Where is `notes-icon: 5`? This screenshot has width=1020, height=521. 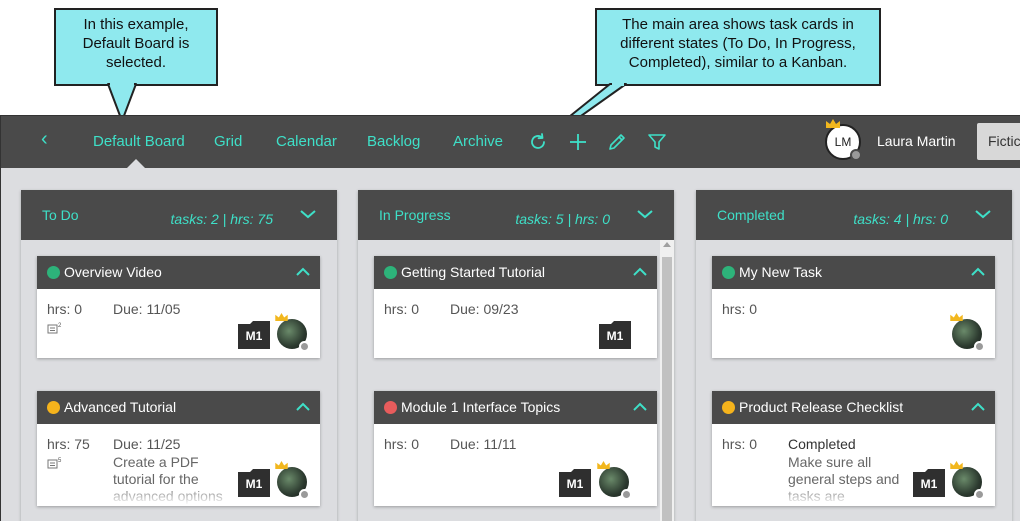
notes-icon: 5 is located at coordinates (55, 463).